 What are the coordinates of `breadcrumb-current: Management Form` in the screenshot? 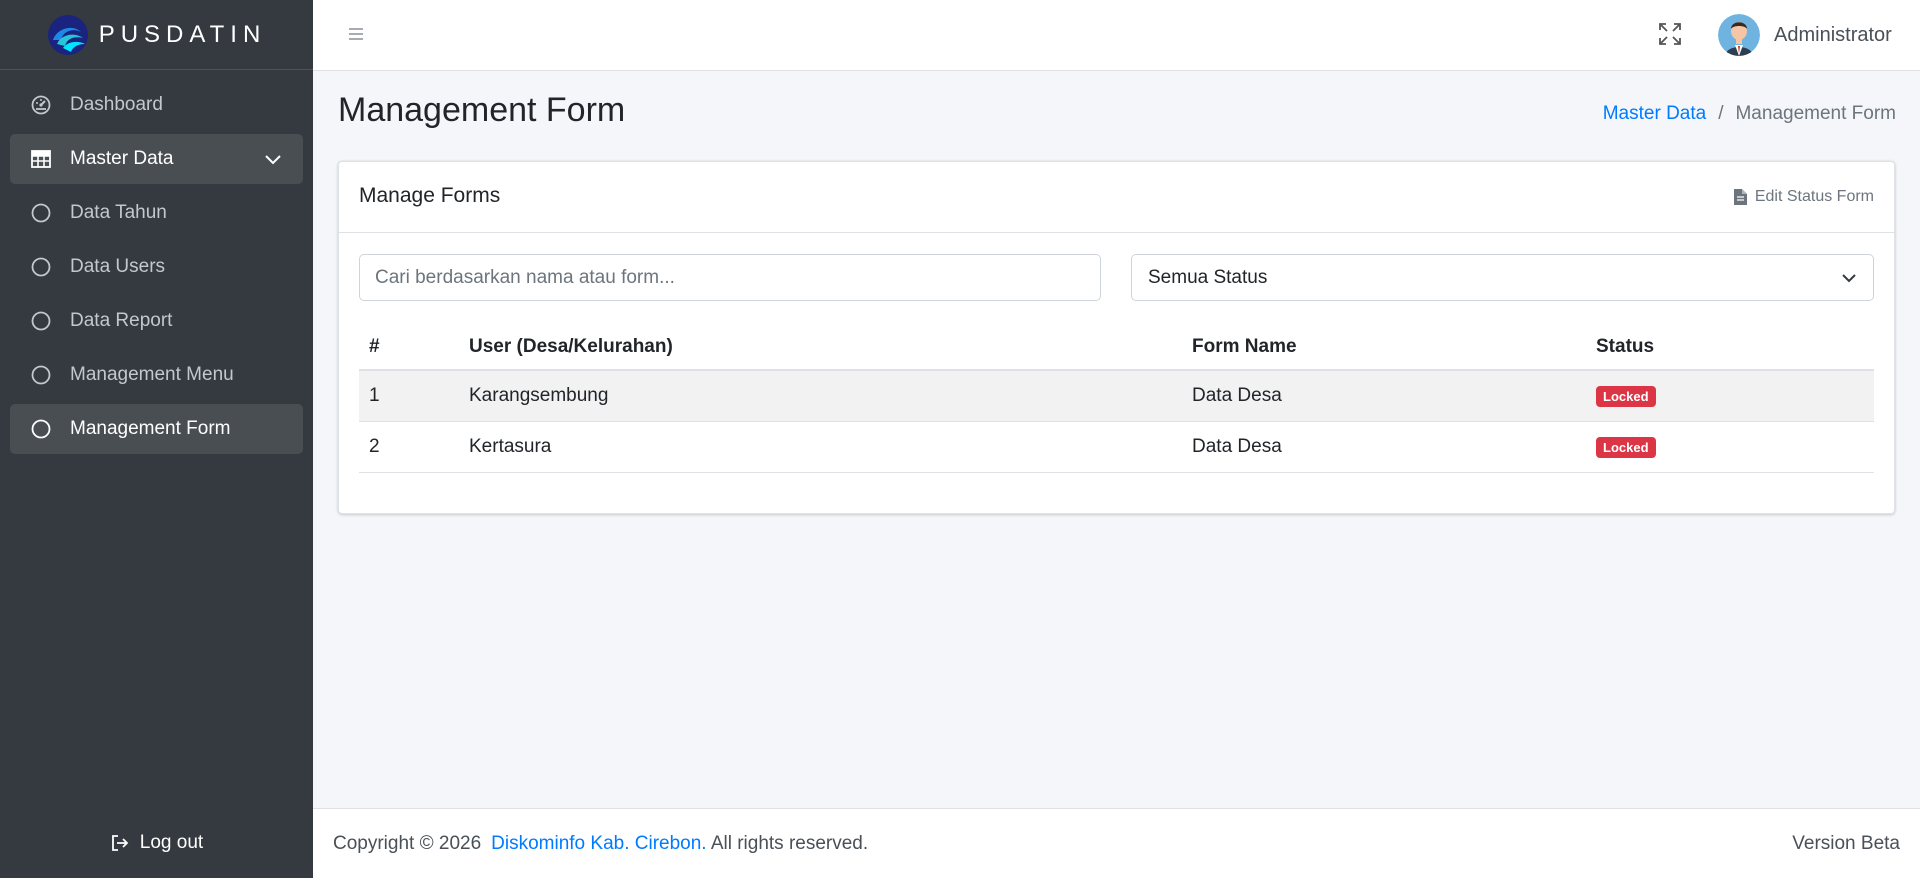 It's located at (1815, 113).